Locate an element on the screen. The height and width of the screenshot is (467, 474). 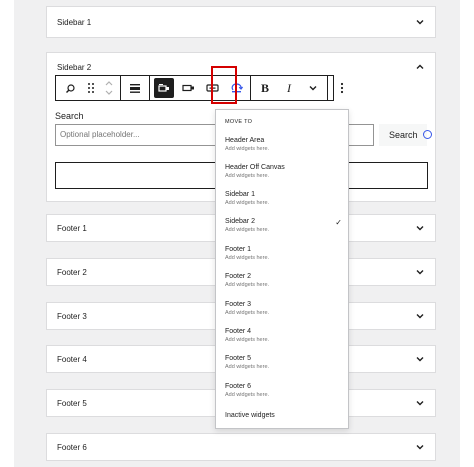
block-toolbar: B I is located at coordinates (199, 88).